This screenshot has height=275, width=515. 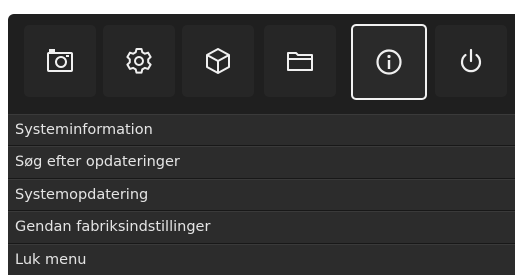 I want to click on info-button, so click(x=389, y=62).